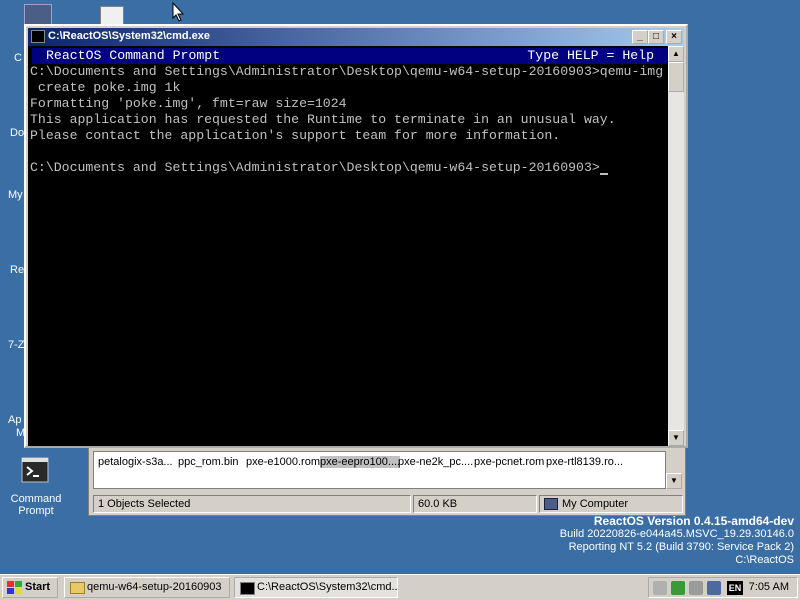 The width and height of the screenshot is (800, 600). What do you see at coordinates (603, 174) in the screenshot?
I see `text-cursor` at bounding box center [603, 174].